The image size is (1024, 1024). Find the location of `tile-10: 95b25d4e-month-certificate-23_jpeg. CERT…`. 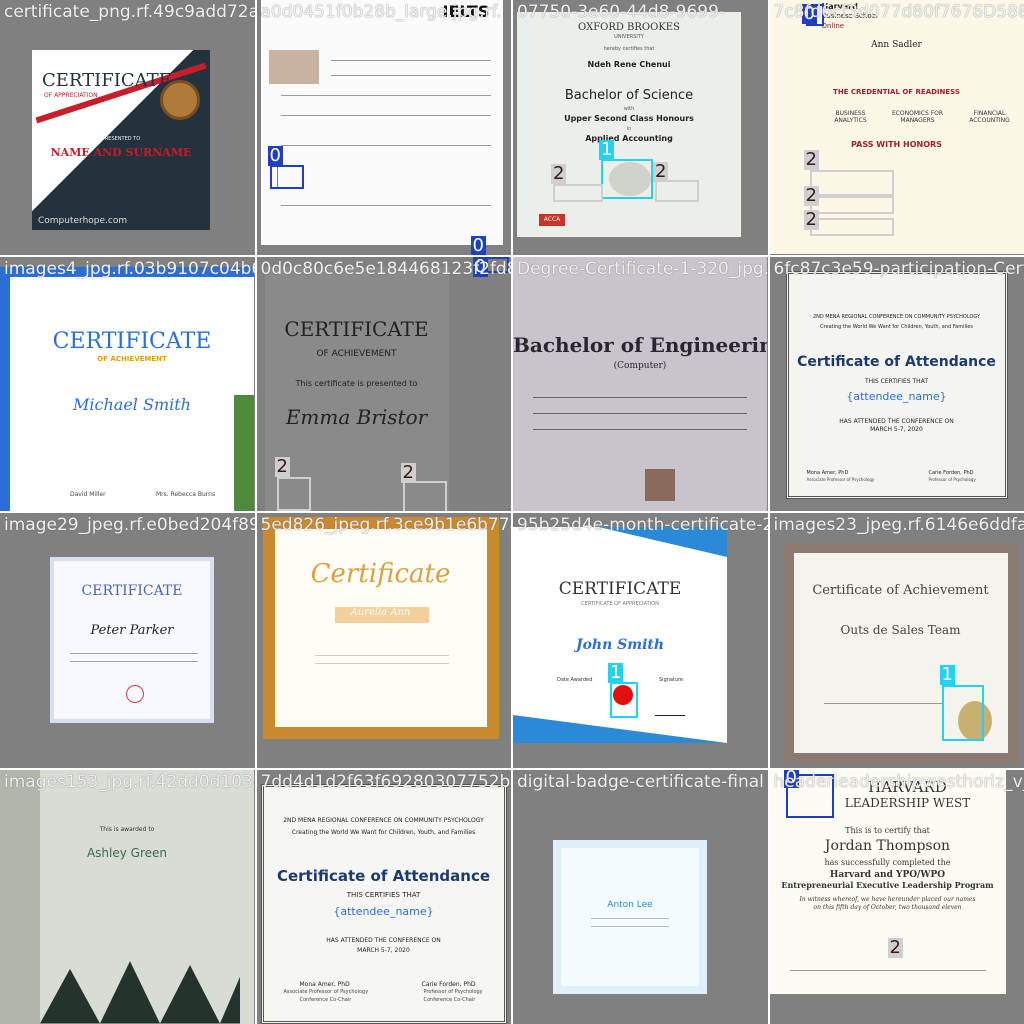

tile-10: 95b25d4e-month-certificate-23_jpeg. CERT… is located at coordinates (640, 640).